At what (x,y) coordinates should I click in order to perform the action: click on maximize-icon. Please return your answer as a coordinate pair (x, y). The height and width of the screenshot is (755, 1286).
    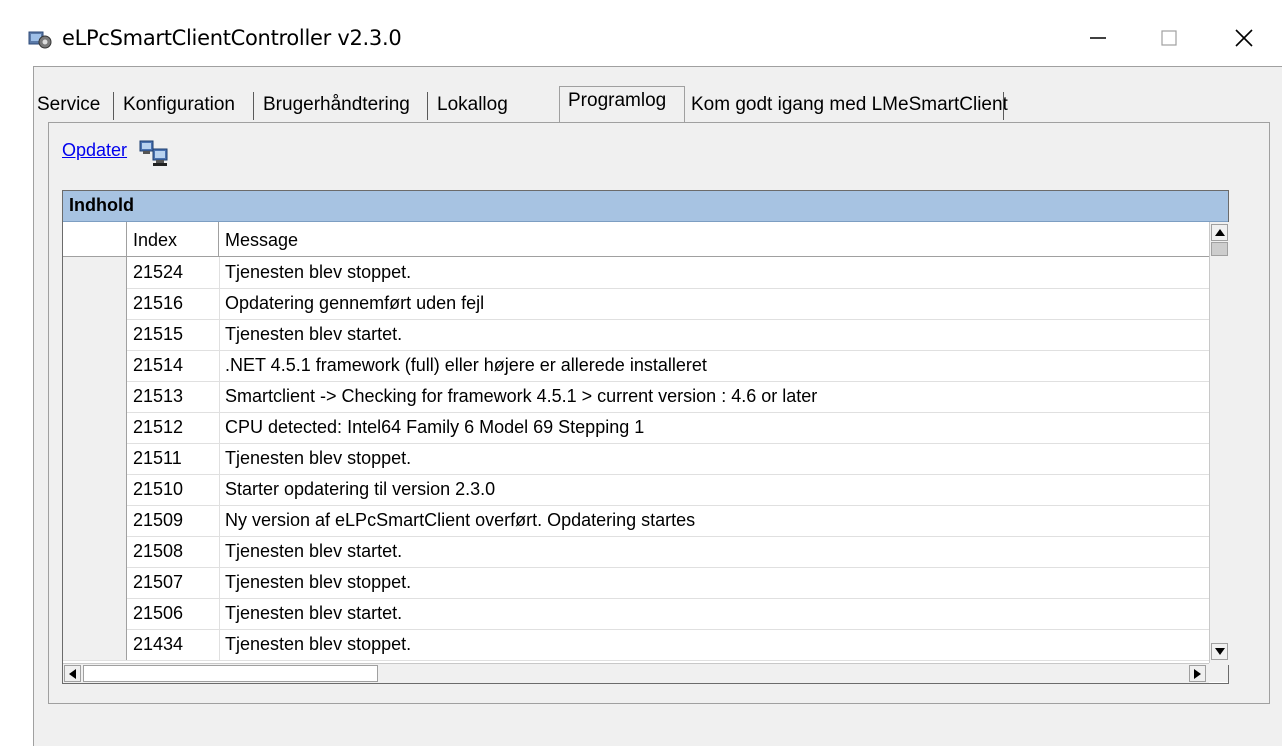
    Looking at the image, I should click on (1169, 38).